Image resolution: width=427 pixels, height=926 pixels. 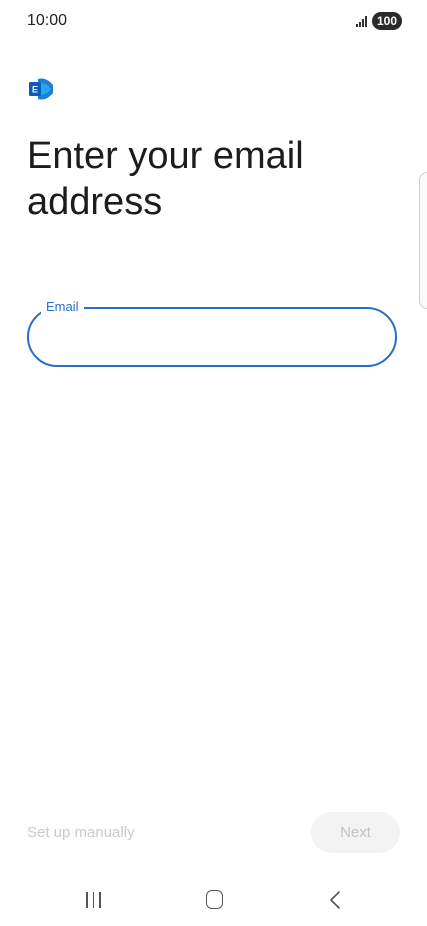 What do you see at coordinates (81, 832) in the screenshot?
I see `set-up-manually-link: Set up manually` at bounding box center [81, 832].